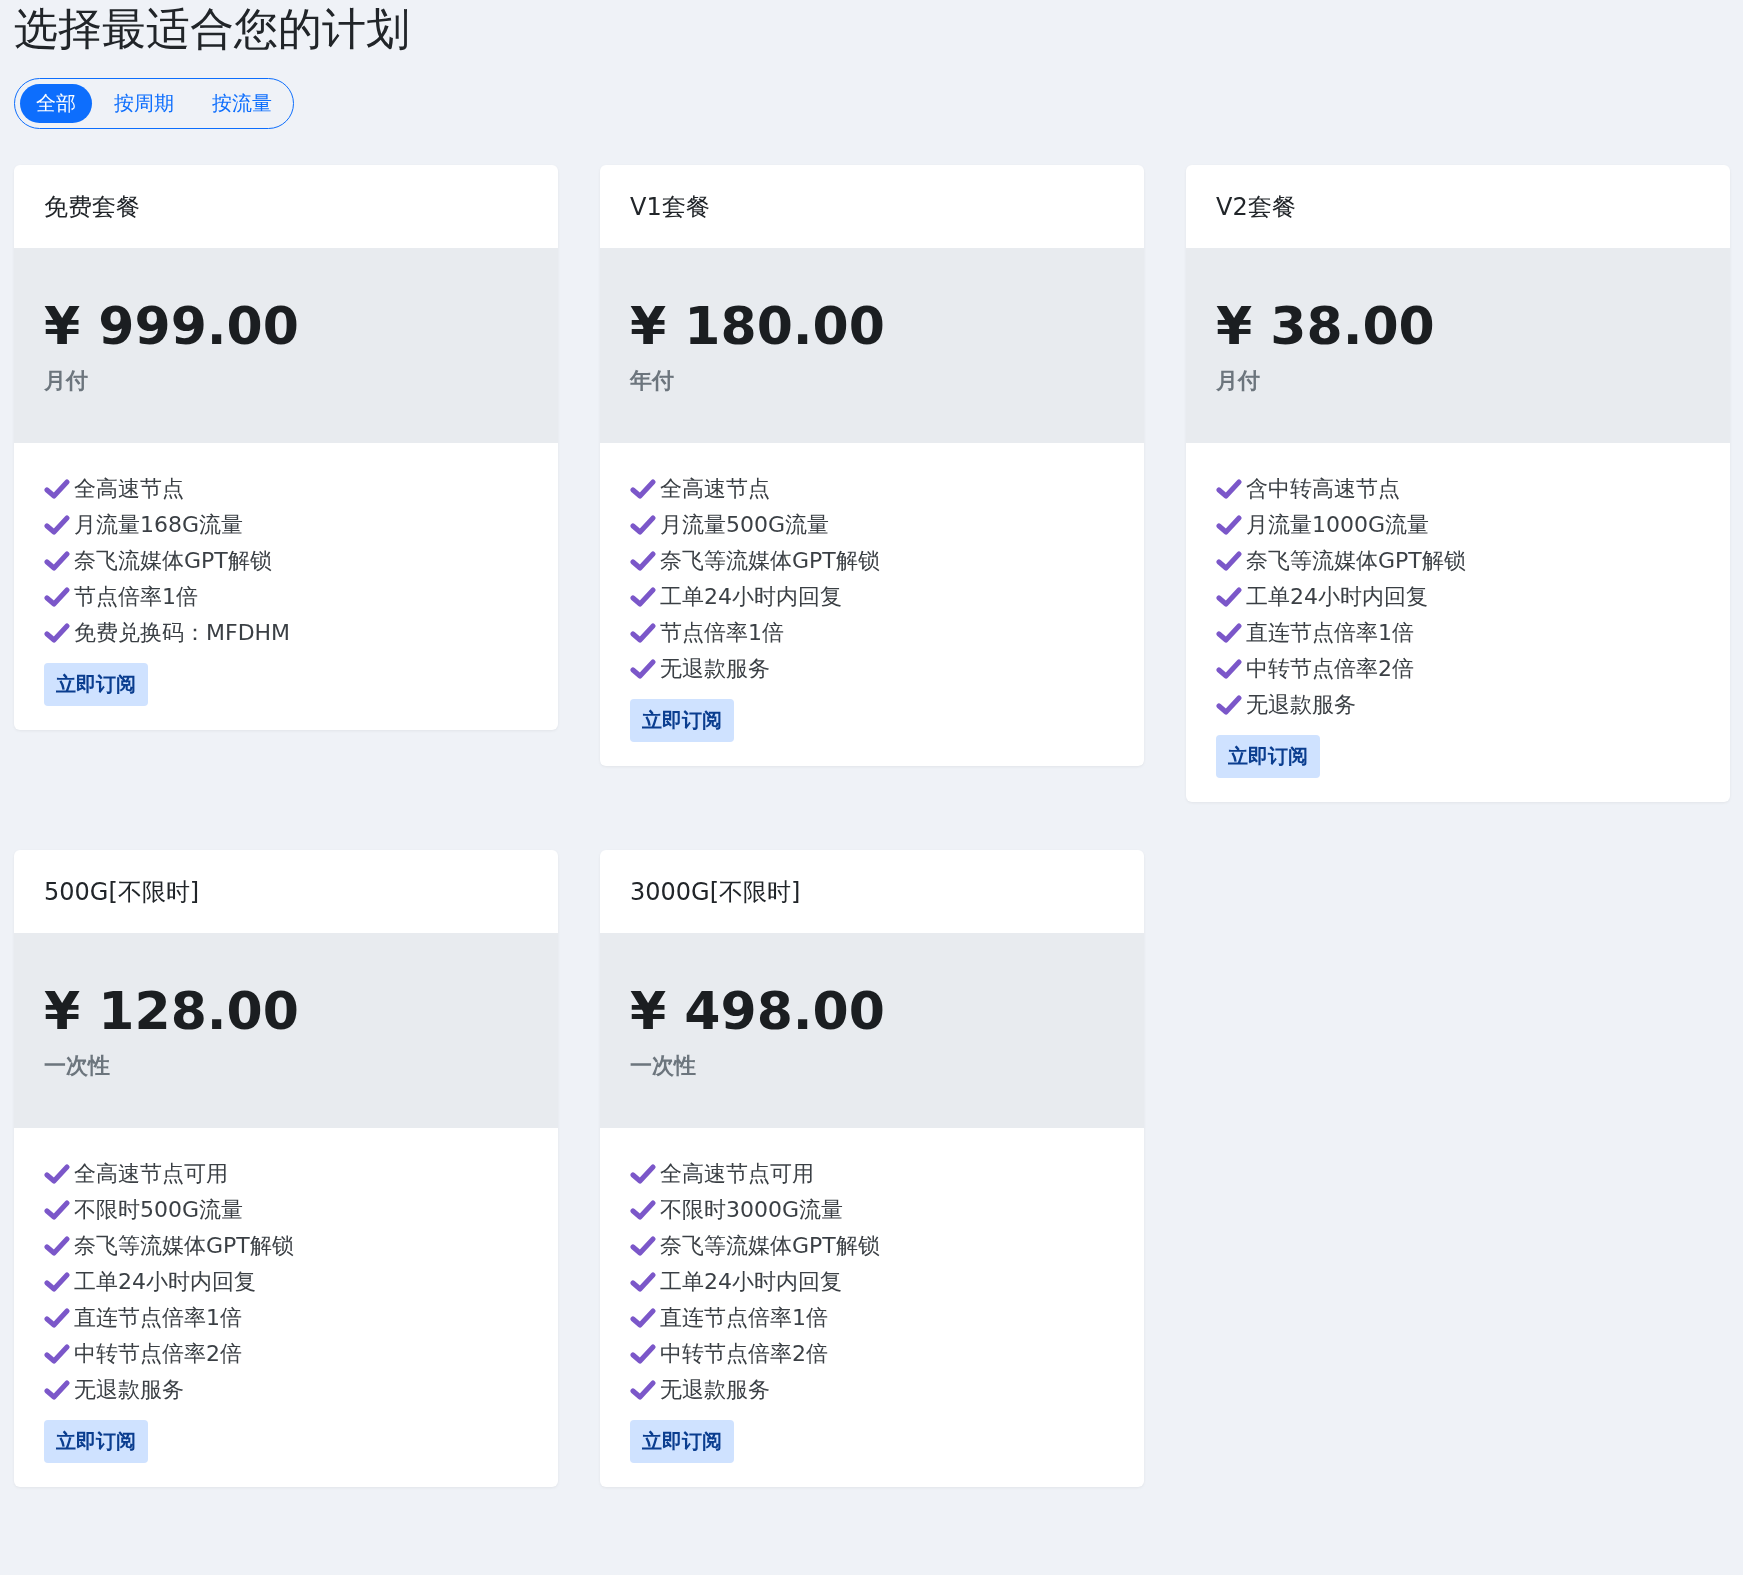 The width and height of the screenshot is (1743, 1575). Describe the element at coordinates (171, 325) in the screenshot. I see `plan-price: ¥ 999.00` at that location.